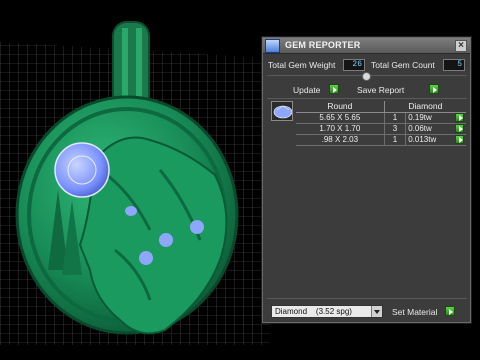  I want to click on table-row: .98 X 2.03 1 0.013tw, so click(381, 140).